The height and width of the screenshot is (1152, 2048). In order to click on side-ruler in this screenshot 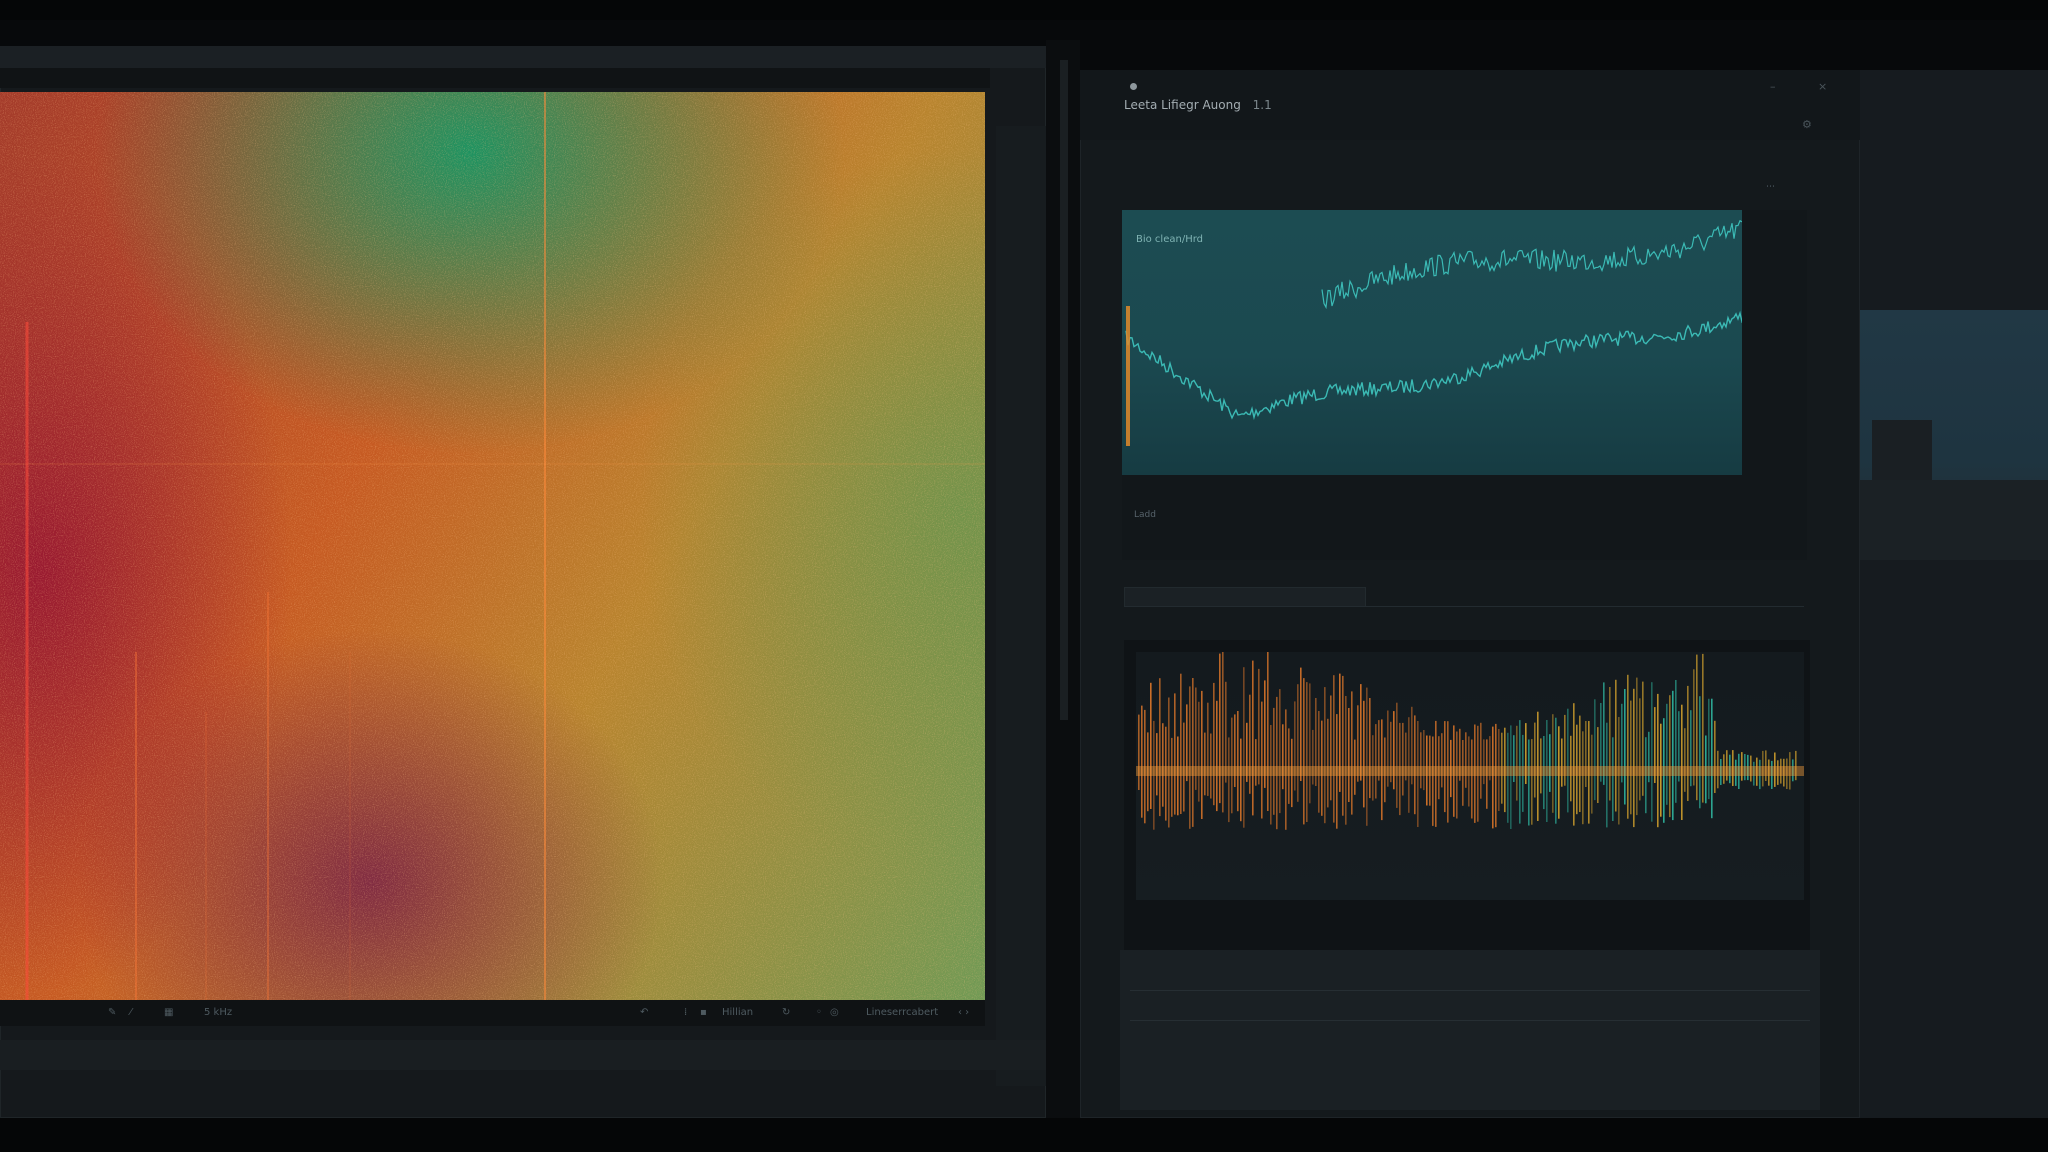, I will do `click(1021, 606)`.